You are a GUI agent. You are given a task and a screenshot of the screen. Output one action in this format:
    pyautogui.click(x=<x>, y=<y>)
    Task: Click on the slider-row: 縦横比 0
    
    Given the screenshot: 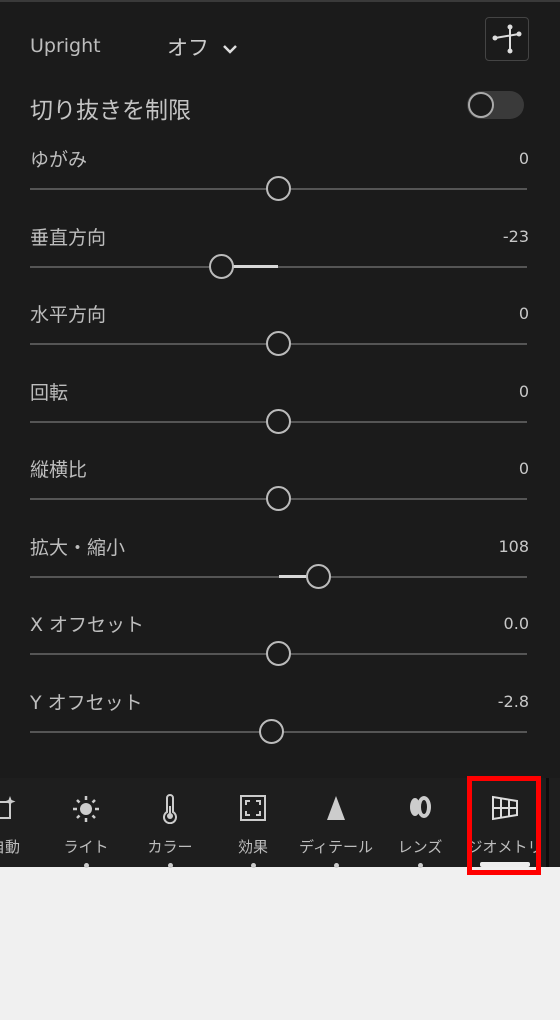 What is the action you would take?
    pyautogui.click(x=280, y=494)
    